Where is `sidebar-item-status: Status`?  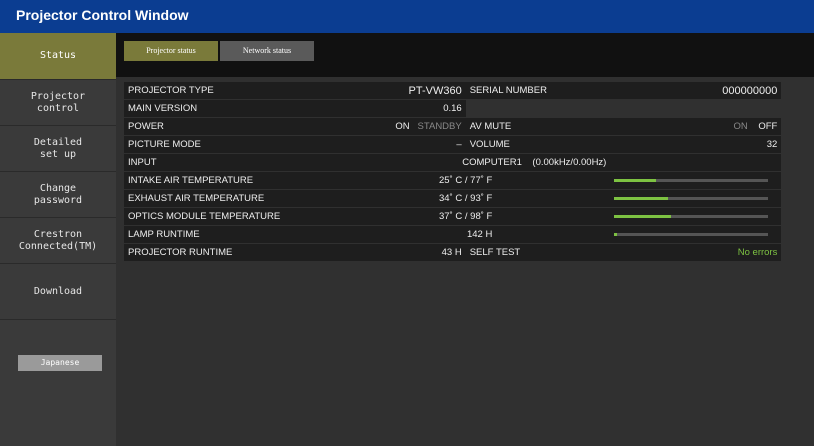 sidebar-item-status: Status is located at coordinates (58, 56).